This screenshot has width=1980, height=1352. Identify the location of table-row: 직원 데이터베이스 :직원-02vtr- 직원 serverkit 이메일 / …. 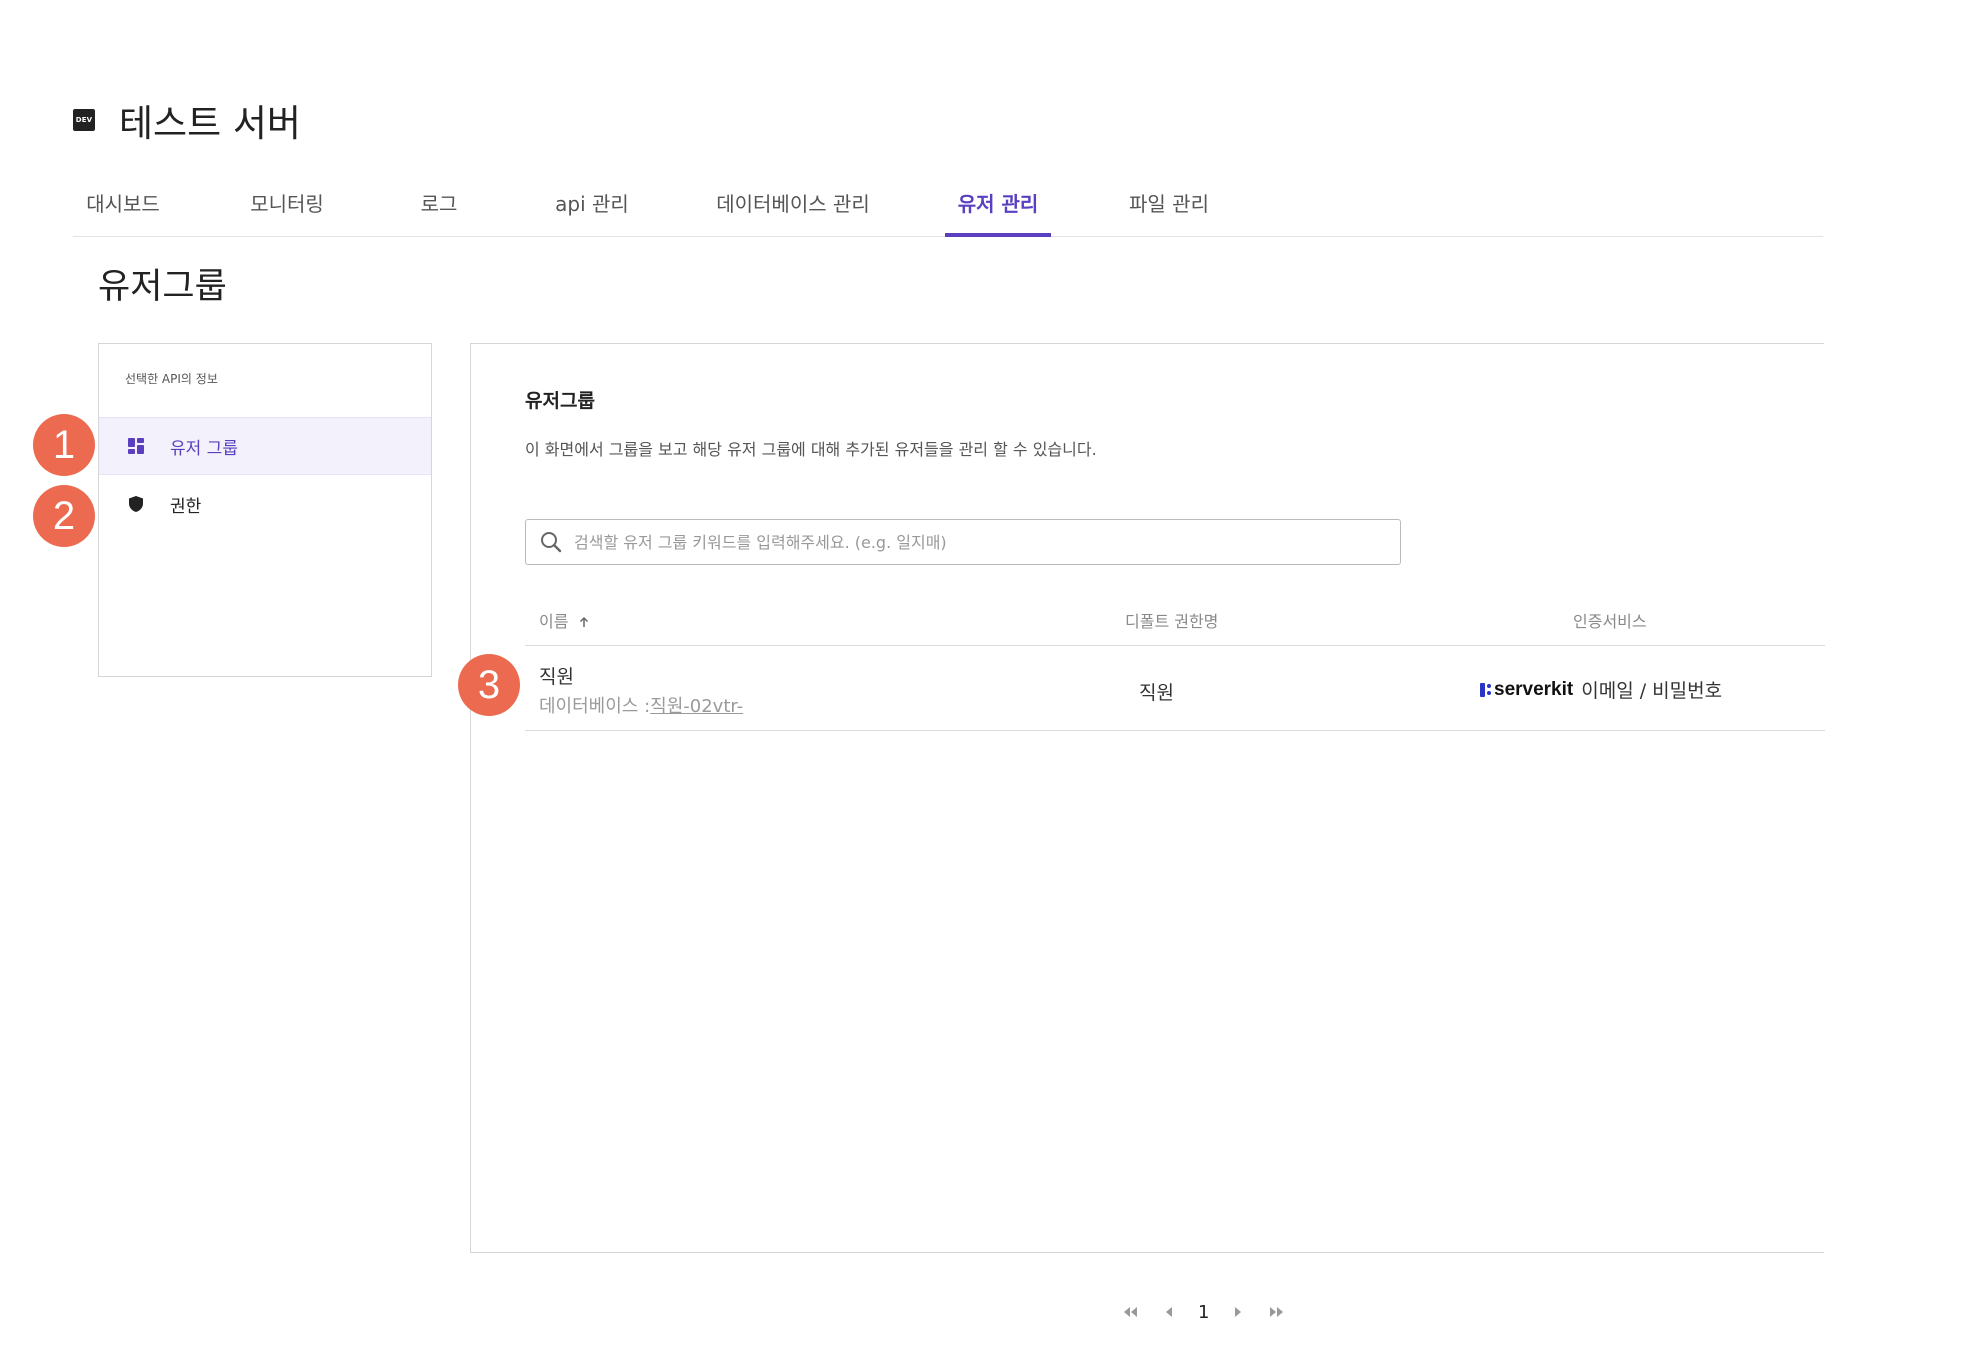
(1175, 688).